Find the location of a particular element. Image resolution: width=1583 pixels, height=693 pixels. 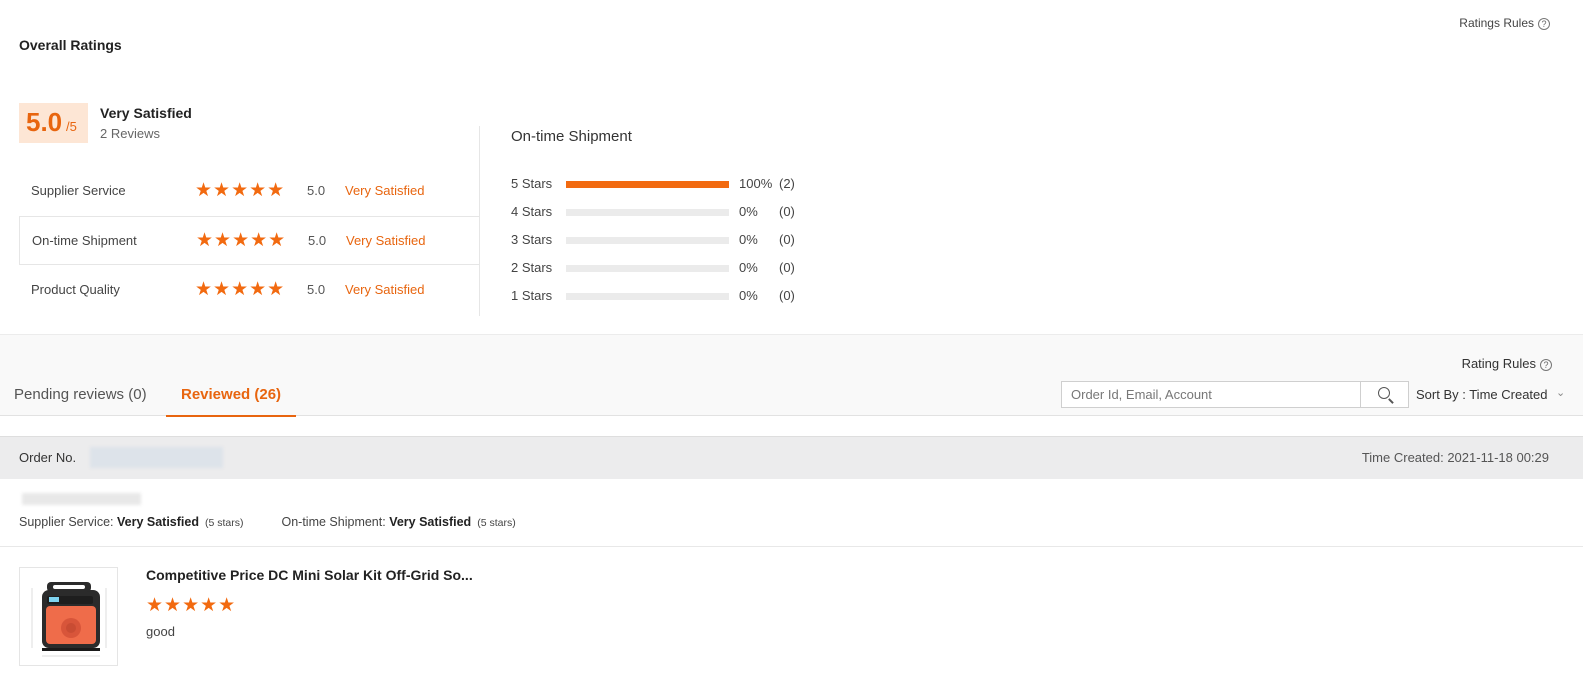

order-time-created: Time Created: 2021-11-18 00:29 is located at coordinates (1455, 457).